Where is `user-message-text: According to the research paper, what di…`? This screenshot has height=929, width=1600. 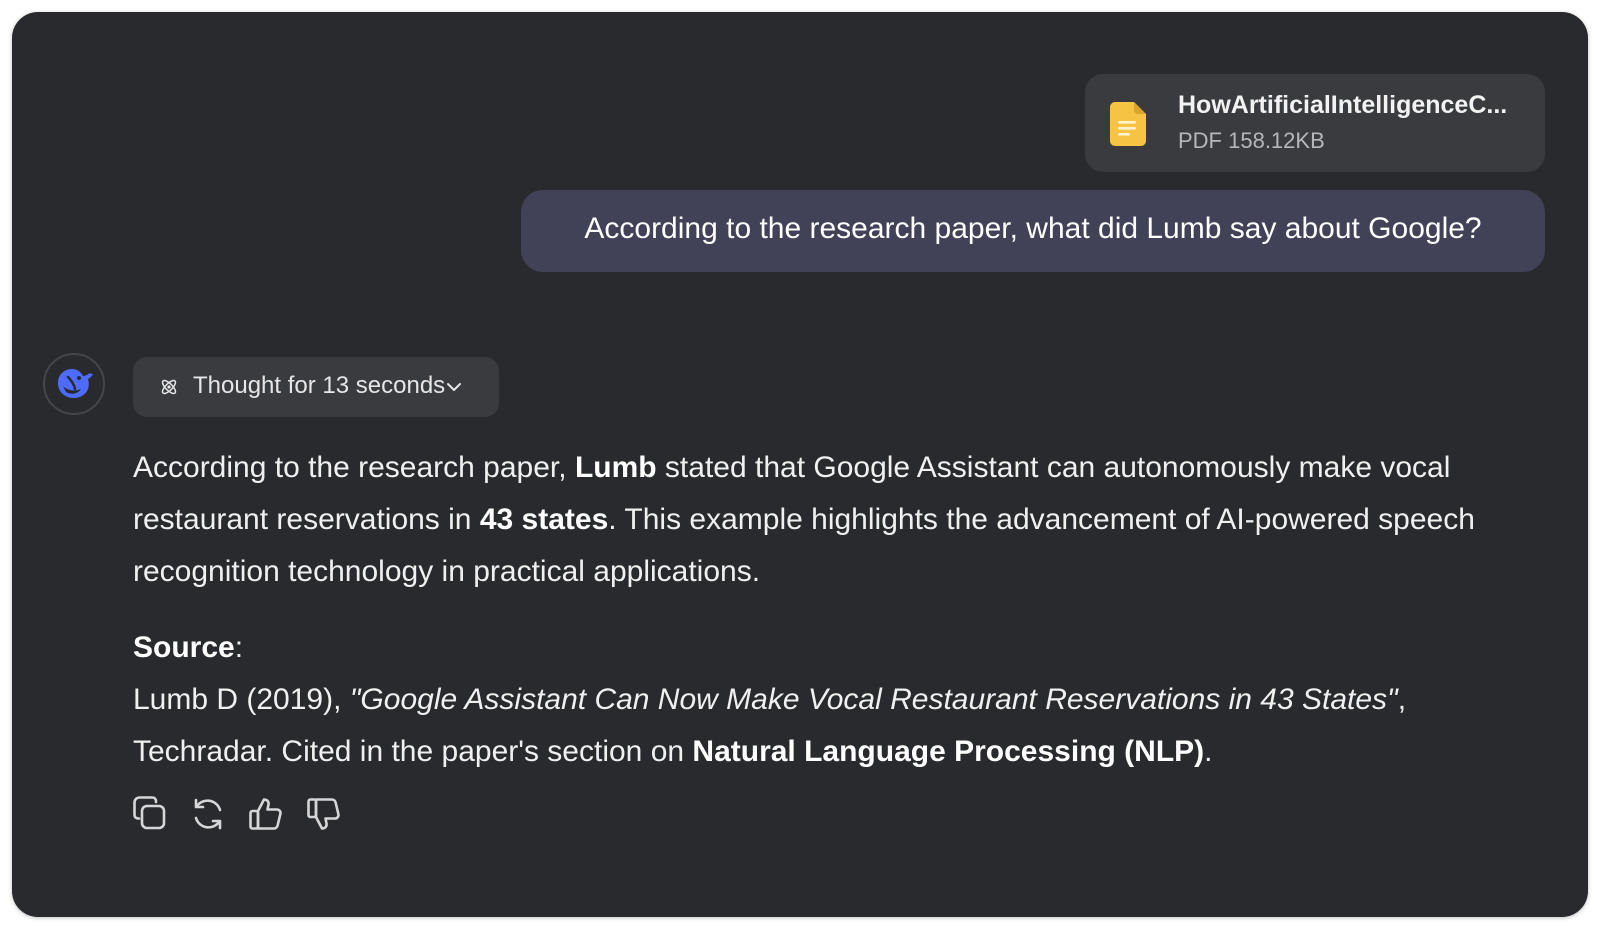 user-message-text: According to the research paper, what di… is located at coordinates (1033, 228).